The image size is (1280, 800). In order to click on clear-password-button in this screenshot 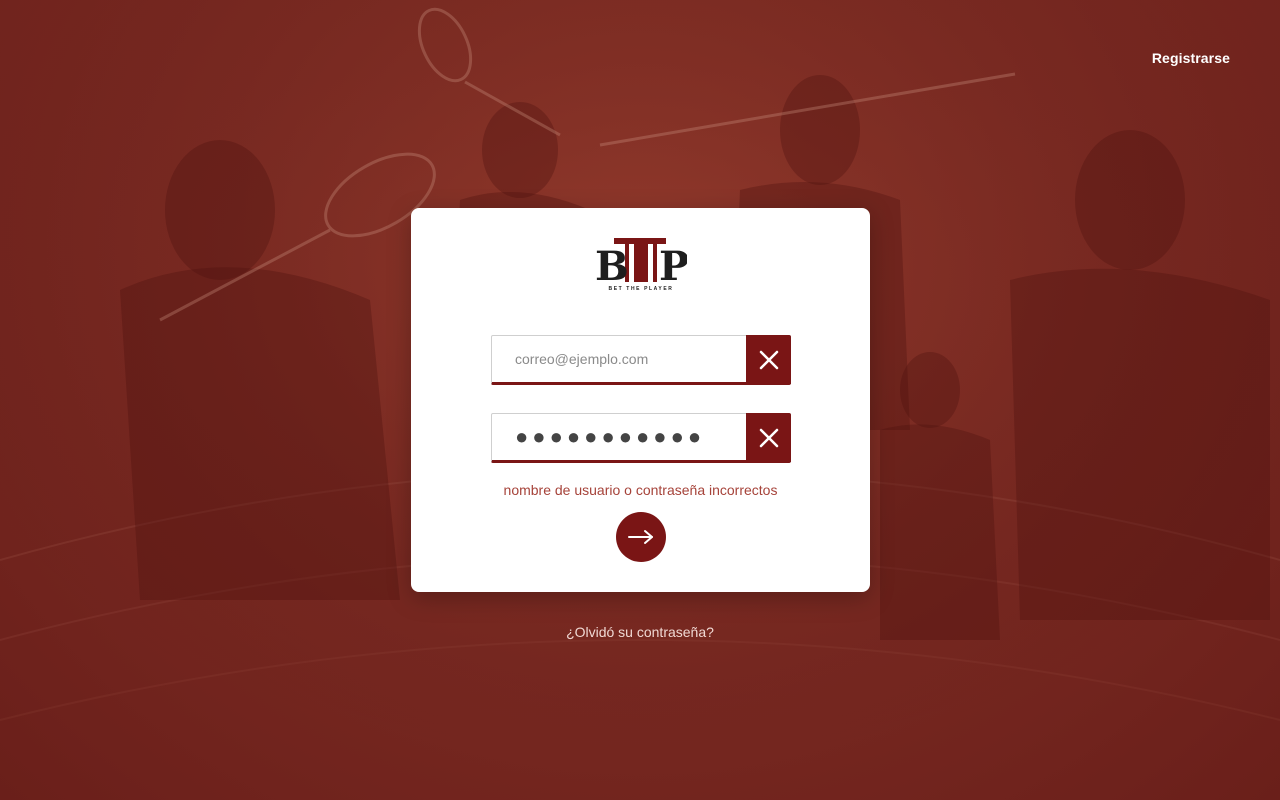, I will do `click(768, 437)`.